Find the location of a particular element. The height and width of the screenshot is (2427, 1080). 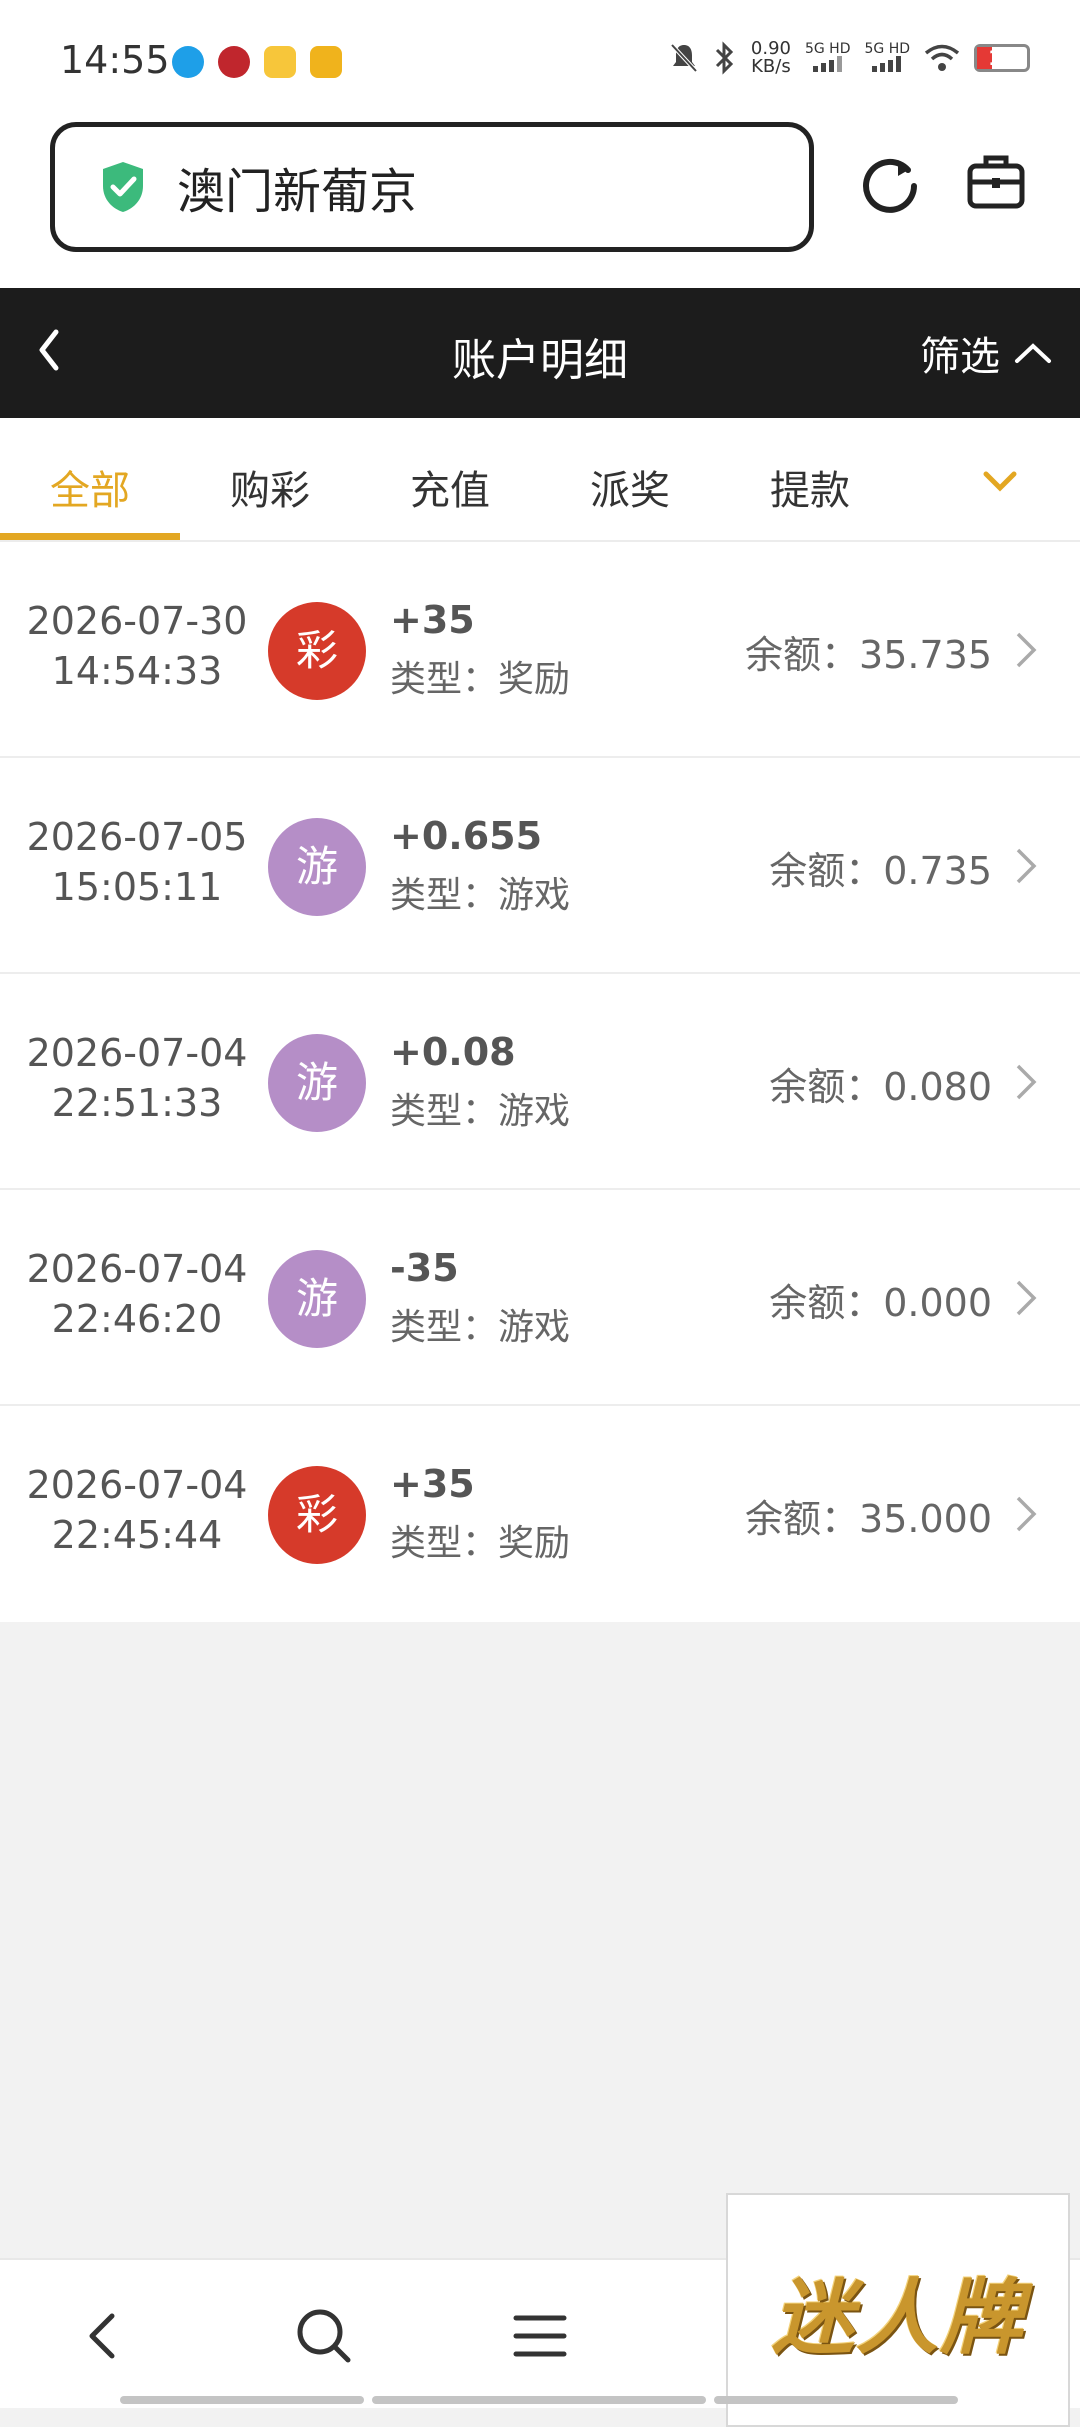

record-balance: 余额：0.735 is located at coordinates (880, 871).